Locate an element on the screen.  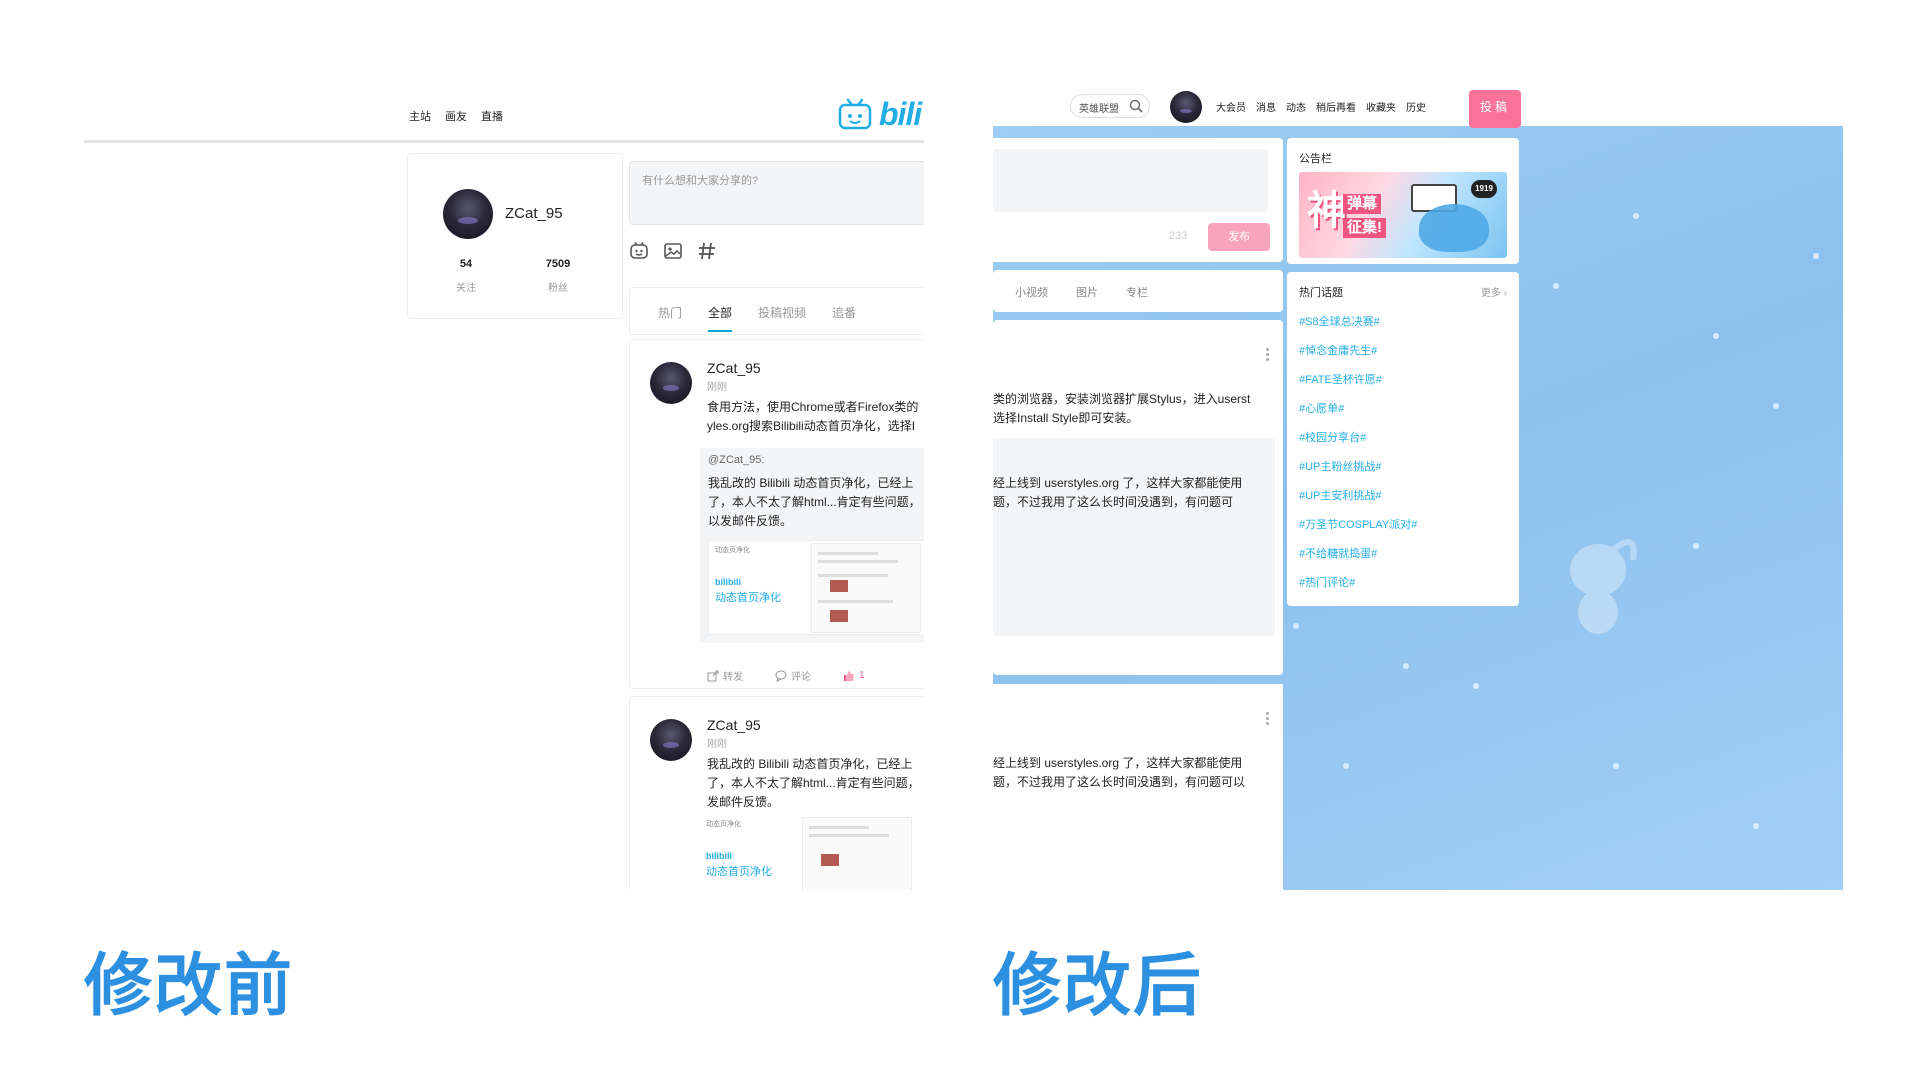
quote-text-line: 题，不过我用了这么长时间没遇到，有问题可 is located at coordinates (1113, 502).